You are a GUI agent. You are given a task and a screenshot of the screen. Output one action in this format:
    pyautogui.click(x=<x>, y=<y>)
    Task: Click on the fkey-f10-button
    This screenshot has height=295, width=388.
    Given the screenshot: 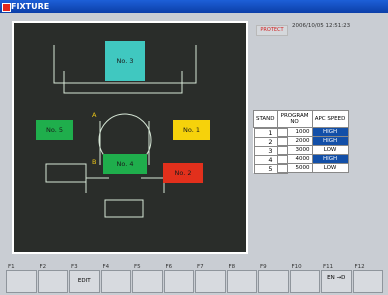 What is the action you would take?
    pyautogui.click(x=304, y=281)
    